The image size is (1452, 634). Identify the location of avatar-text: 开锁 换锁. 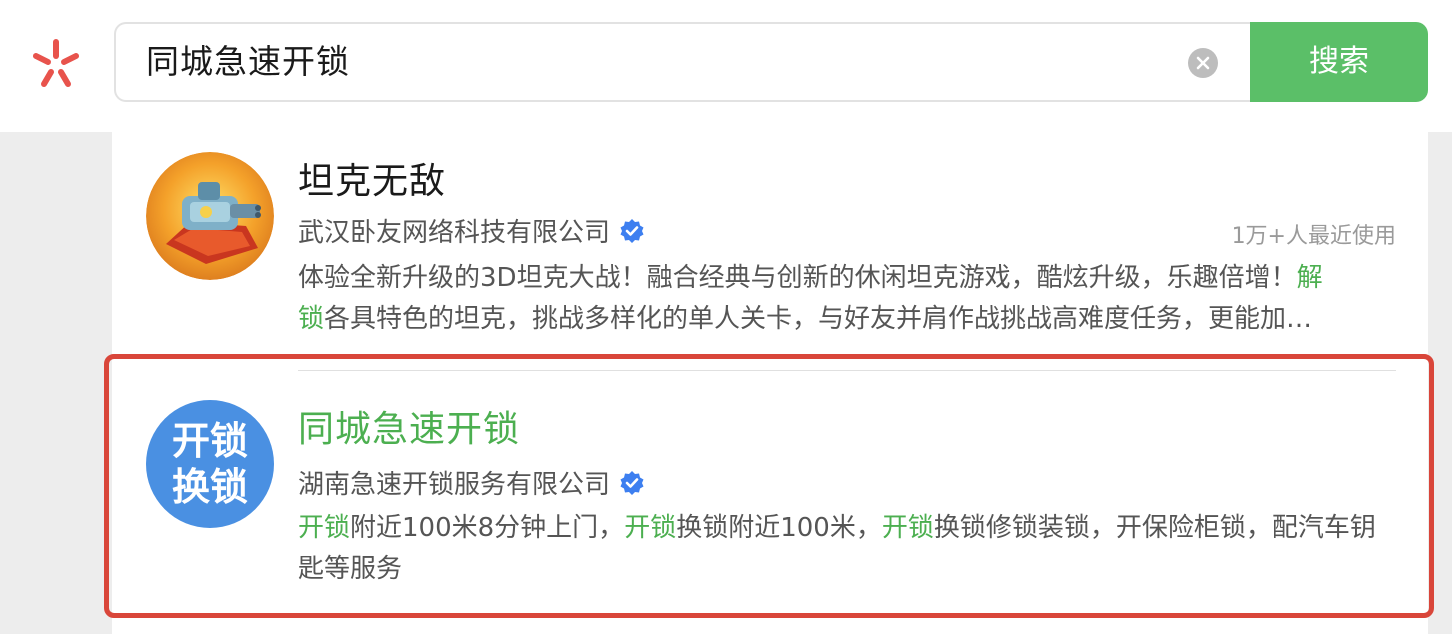
(210, 464).